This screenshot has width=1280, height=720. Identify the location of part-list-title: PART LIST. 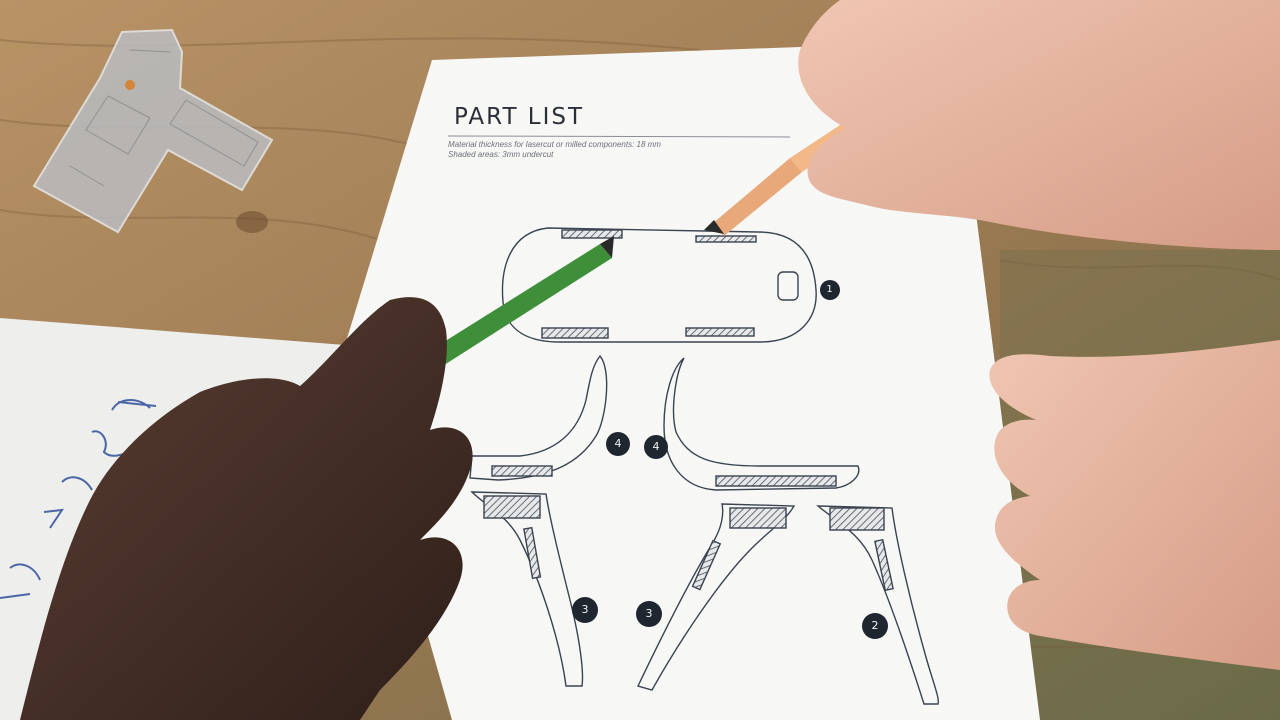
(519, 117).